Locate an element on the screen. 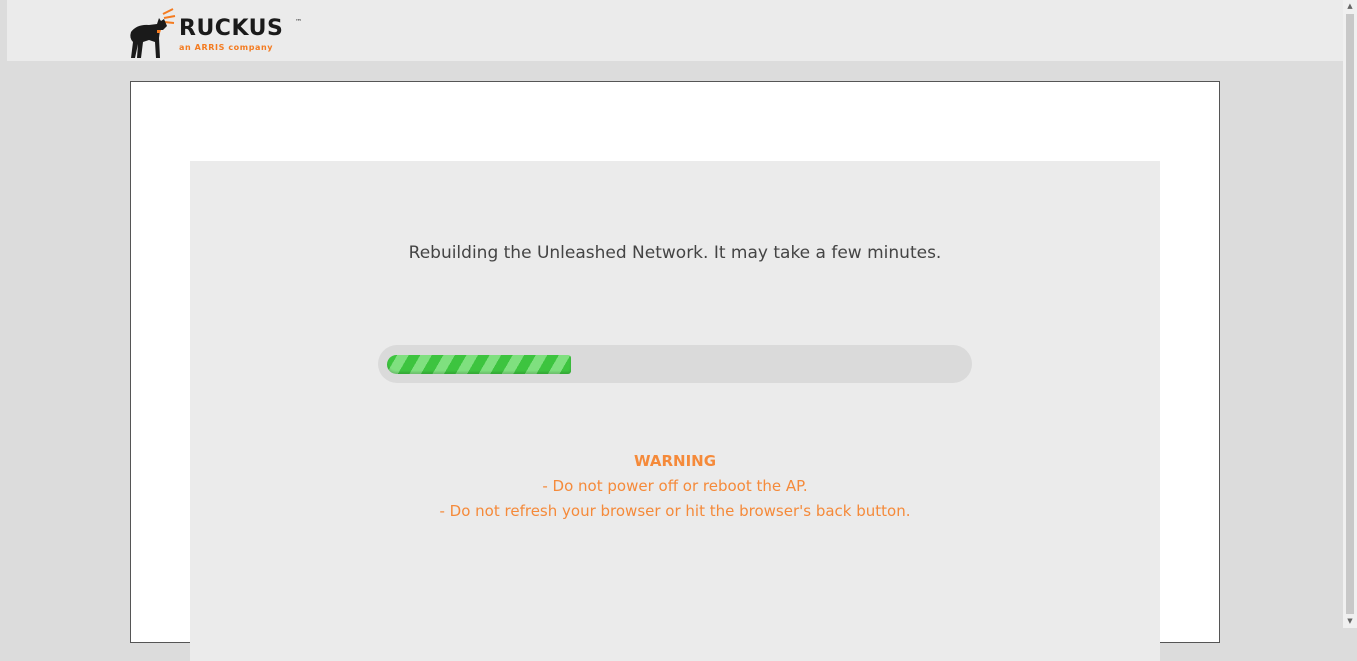  progress-bar is located at coordinates (675, 364).